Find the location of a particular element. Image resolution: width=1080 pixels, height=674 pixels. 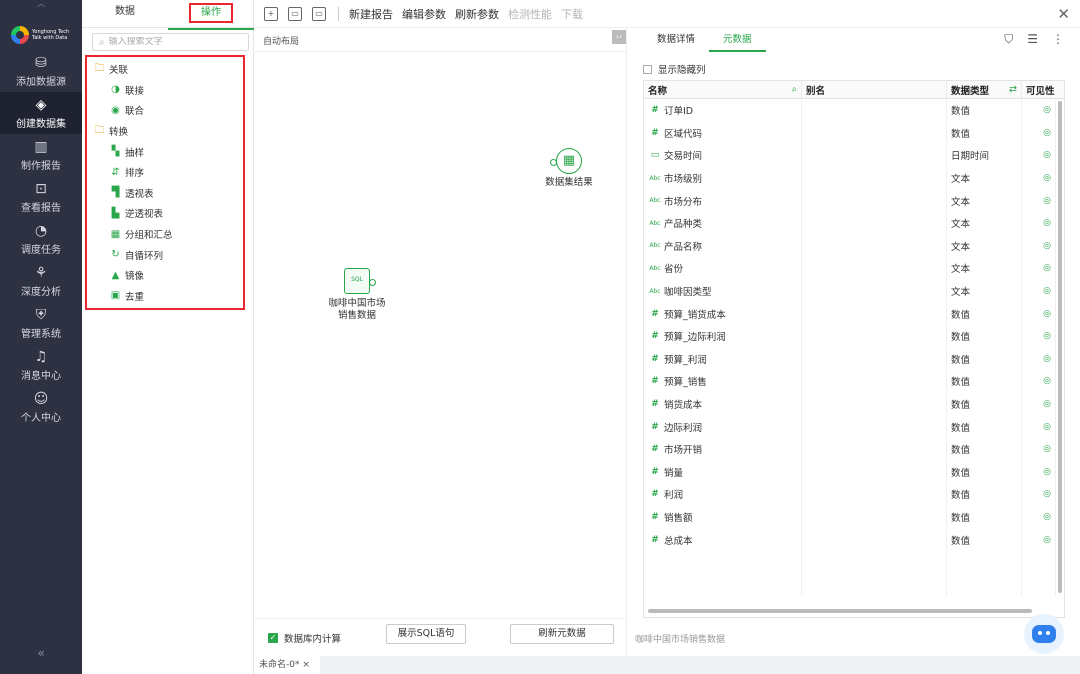

table-row: # 销货成本 数值 ◎ is located at coordinates (854, 404).